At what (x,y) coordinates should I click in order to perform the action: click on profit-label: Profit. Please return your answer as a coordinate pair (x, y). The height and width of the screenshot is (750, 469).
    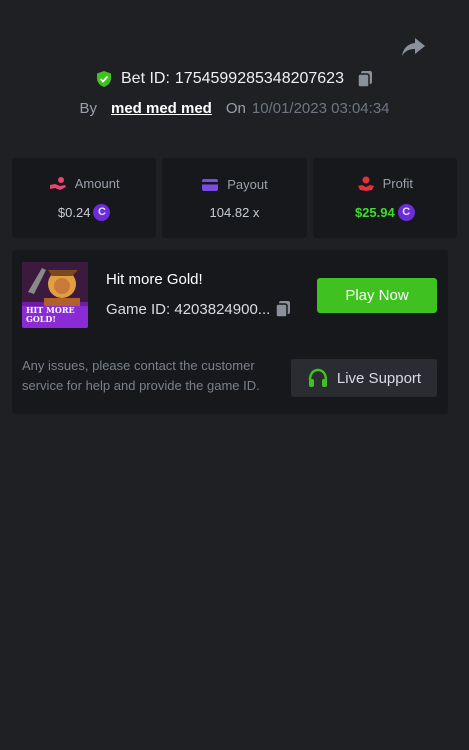
    Looking at the image, I should click on (397, 183).